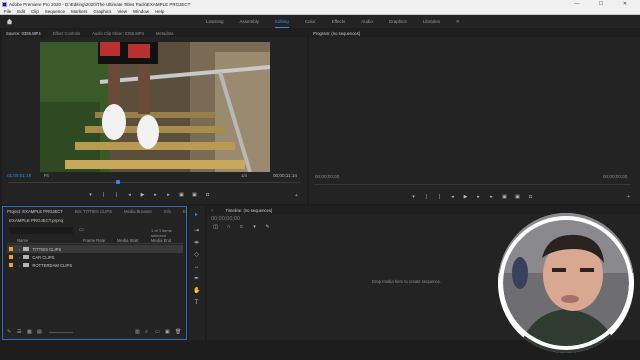  What do you see at coordinates (102, 11) in the screenshot?
I see `menu-graphics: Graphics` at bounding box center [102, 11].